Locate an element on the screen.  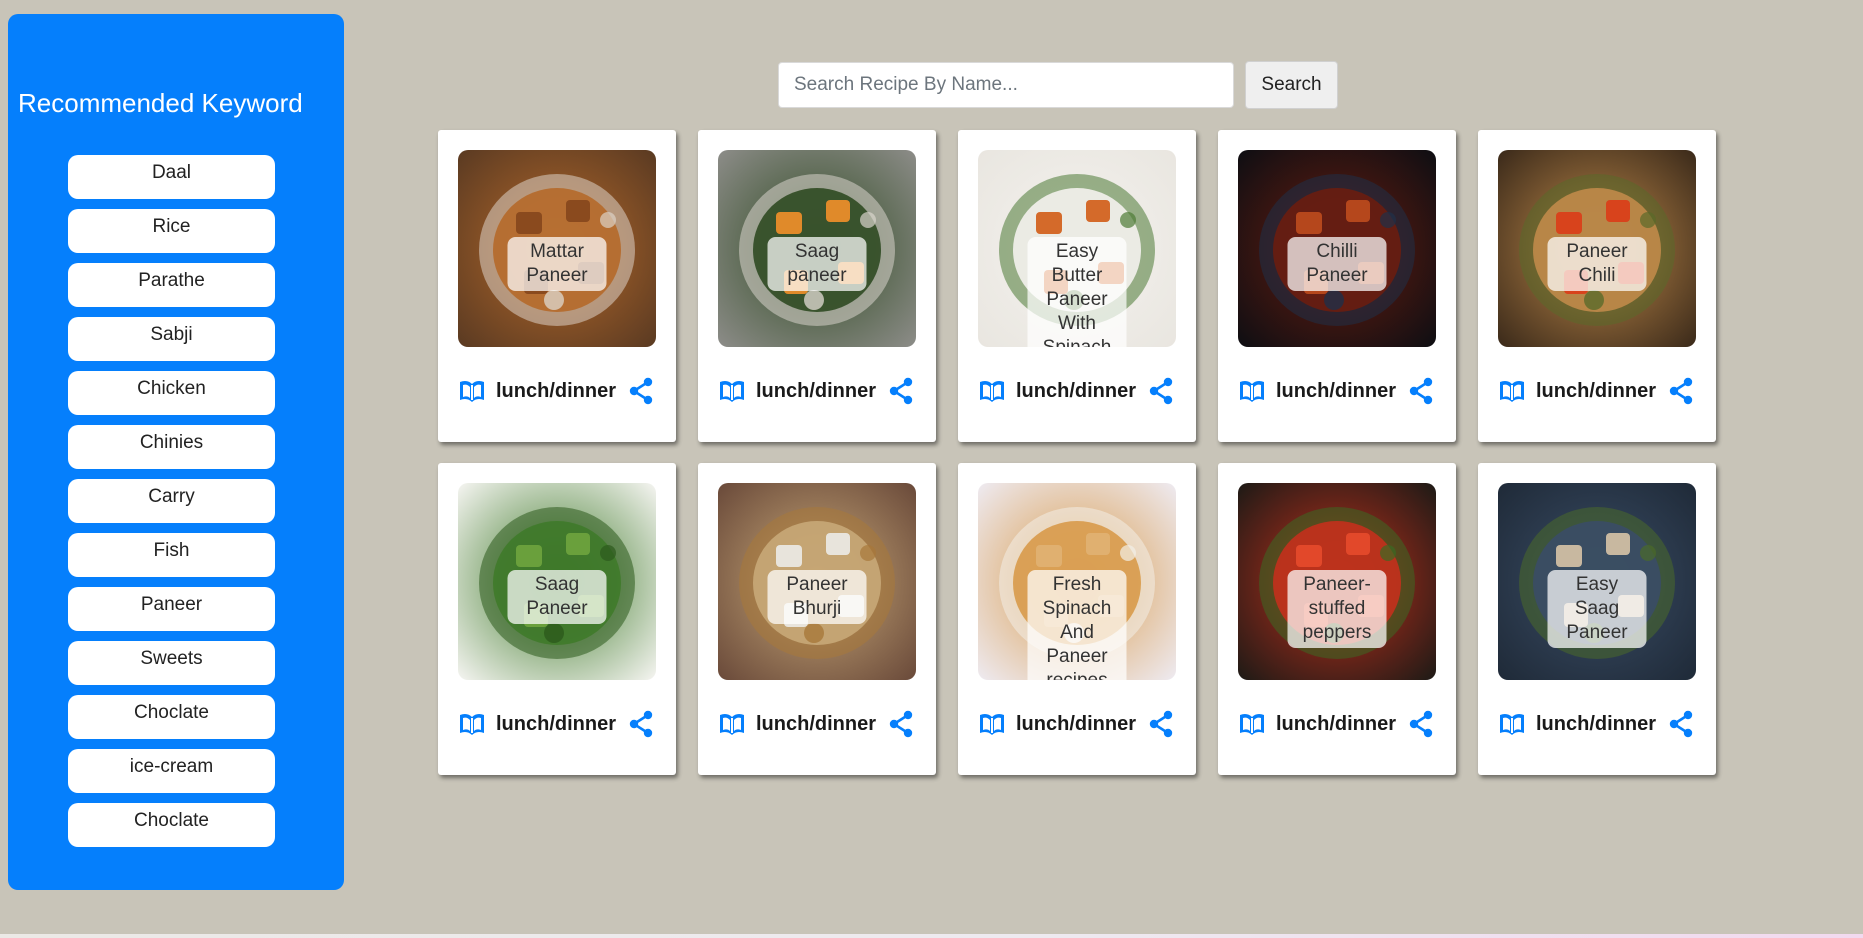
recipe-thumbnail: Saag paneer is located at coordinates (817, 248).